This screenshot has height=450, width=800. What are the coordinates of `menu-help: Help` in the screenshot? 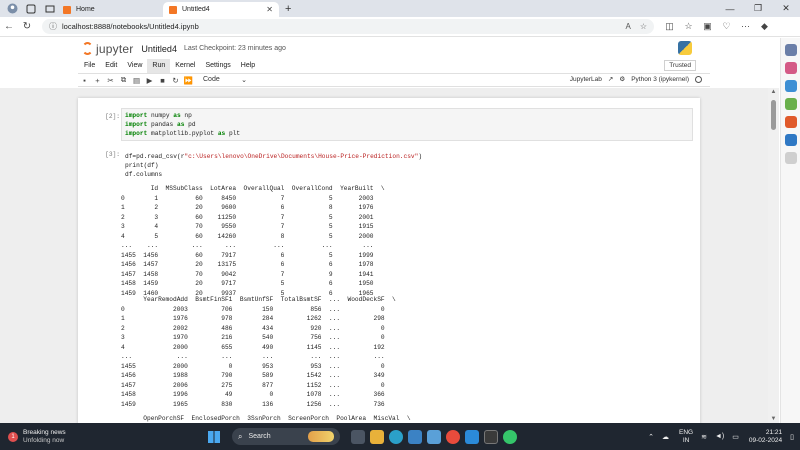 It's located at (248, 66).